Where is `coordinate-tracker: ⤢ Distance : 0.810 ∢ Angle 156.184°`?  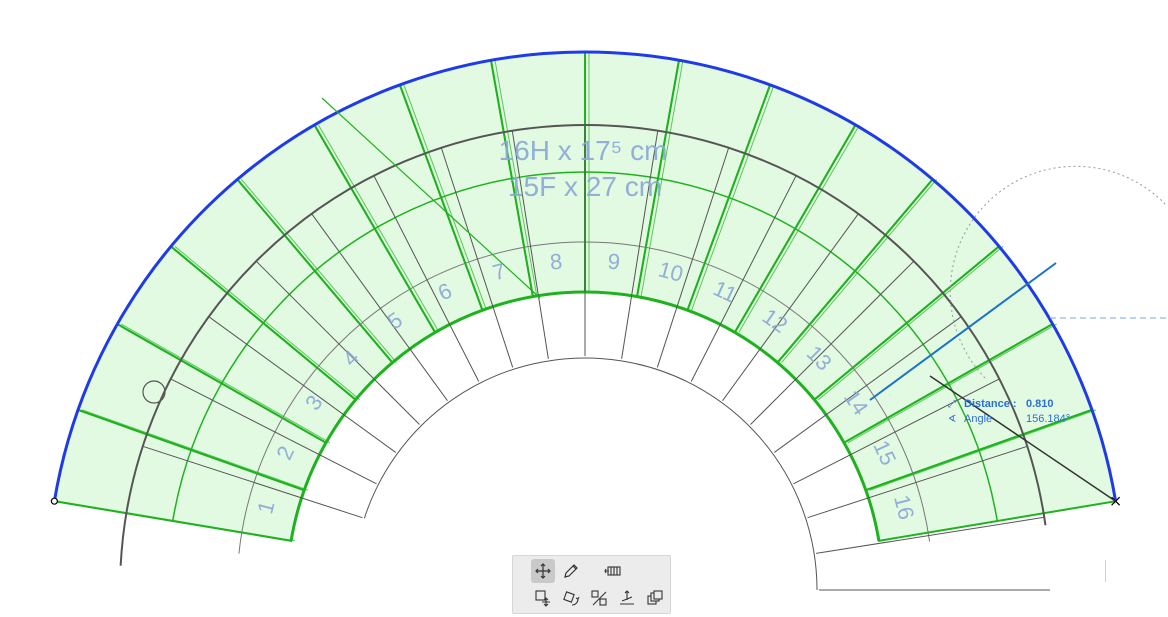
coordinate-tracker: ⤢ Distance : 0.810 ∢ Angle 156.184° is located at coordinates (1009, 412).